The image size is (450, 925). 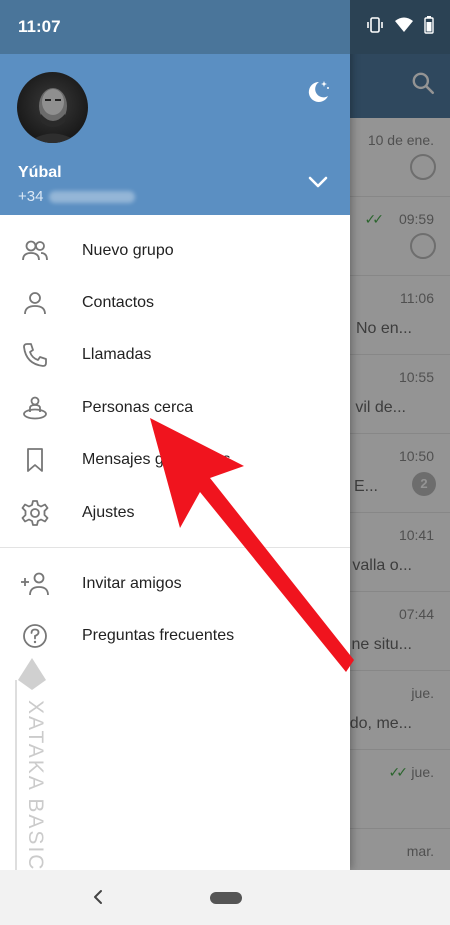 I want to click on menu-item-settings: Ajustes, so click(x=175, y=513).